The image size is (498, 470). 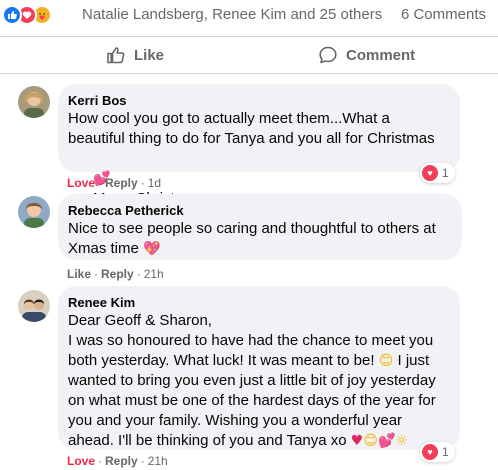 I want to click on thumbs-up-icon, so click(x=116, y=55).